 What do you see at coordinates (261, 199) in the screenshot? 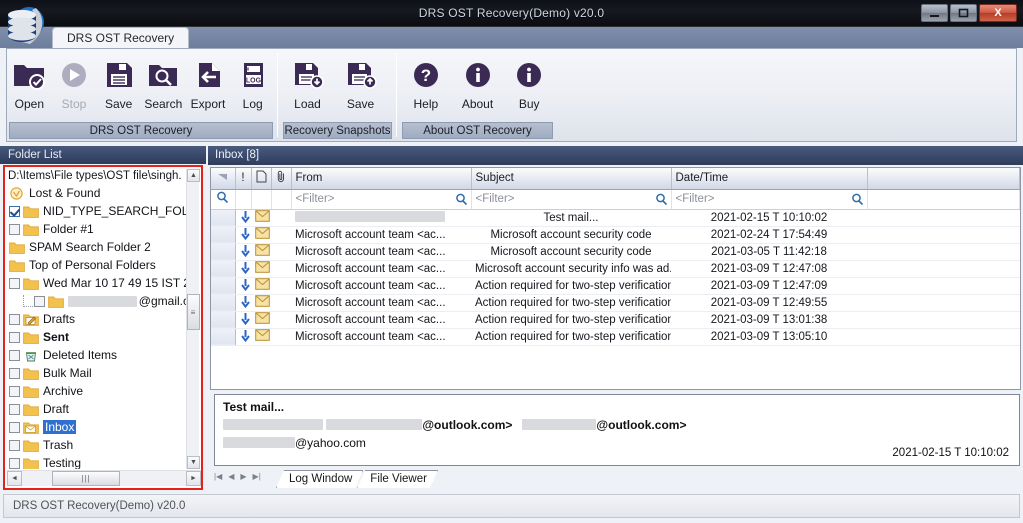
I see `filter-cell-document` at bounding box center [261, 199].